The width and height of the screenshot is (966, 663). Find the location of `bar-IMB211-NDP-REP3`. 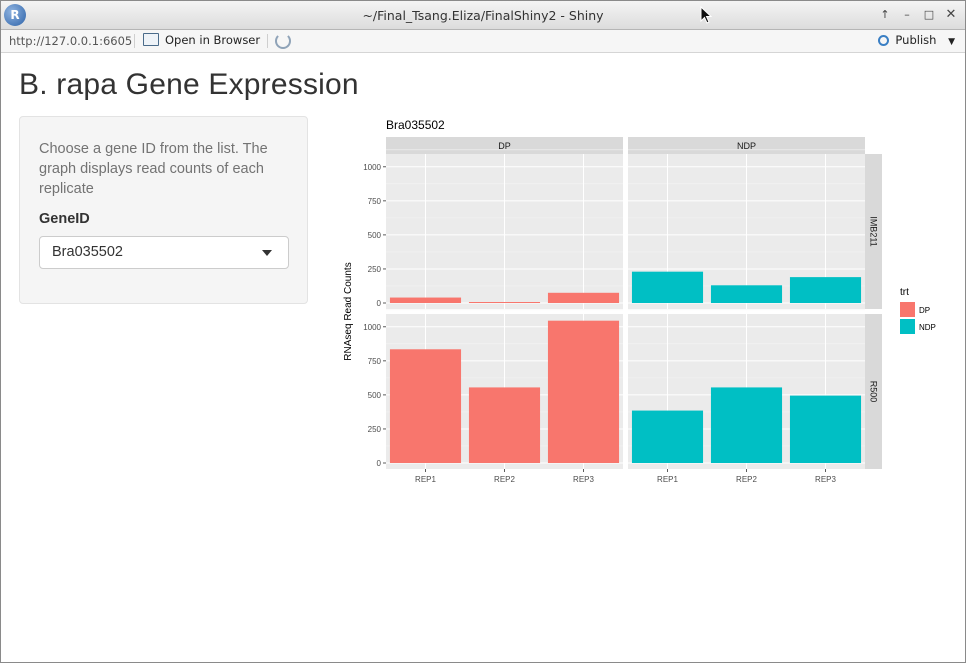

bar-IMB211-NDP-REP3 is located at coordinates (825, 290).